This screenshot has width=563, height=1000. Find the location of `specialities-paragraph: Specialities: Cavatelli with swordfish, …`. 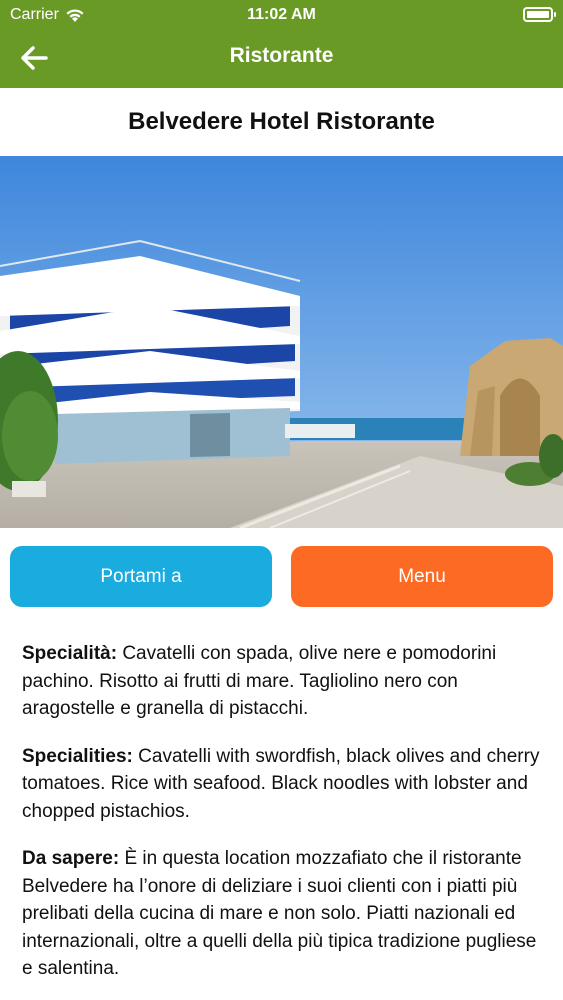

specialities-paragraph: Specialities: Cavatelli with swordfish, … is located at coordinates (282, 784).